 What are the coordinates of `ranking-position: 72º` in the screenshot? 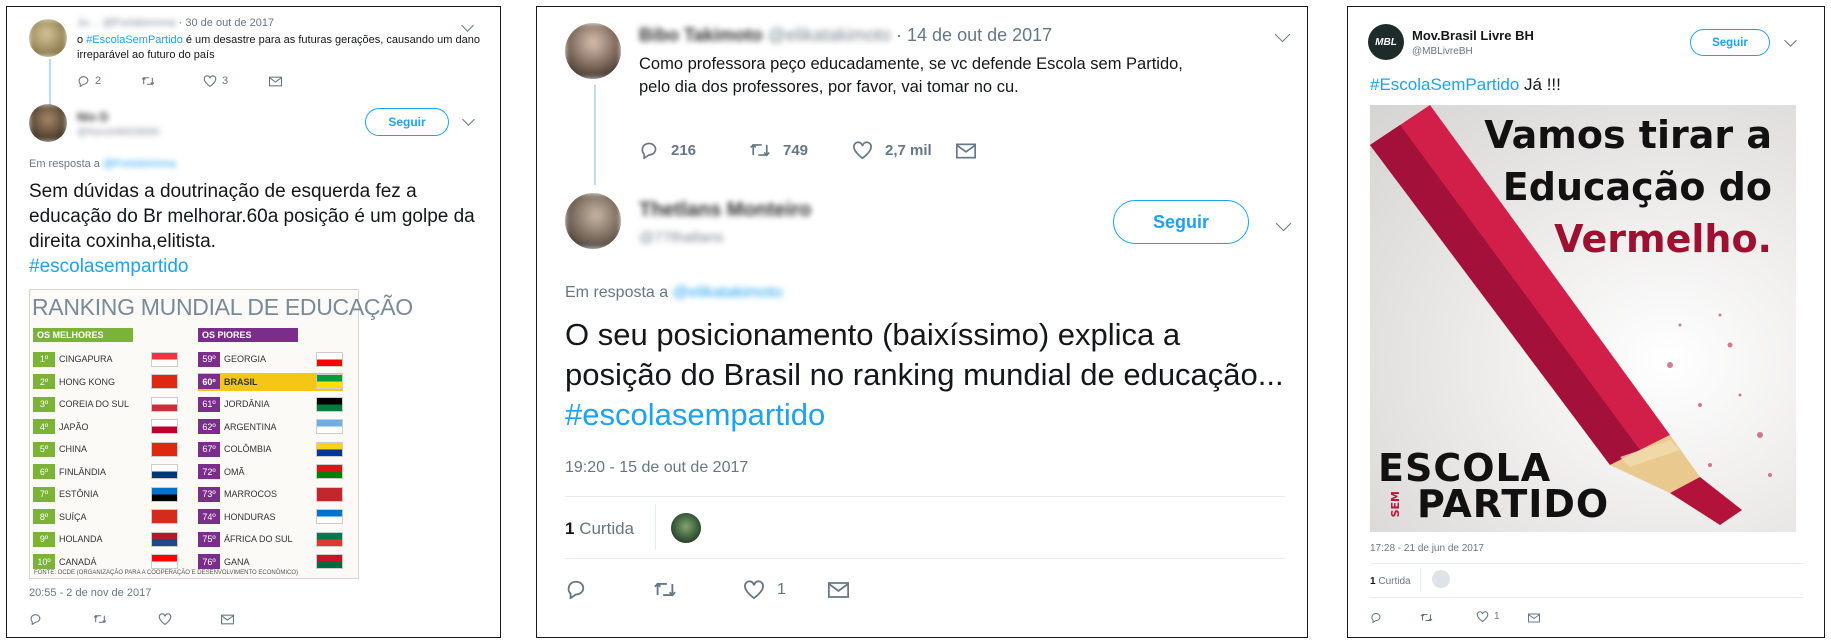 It's located at (209, 471).